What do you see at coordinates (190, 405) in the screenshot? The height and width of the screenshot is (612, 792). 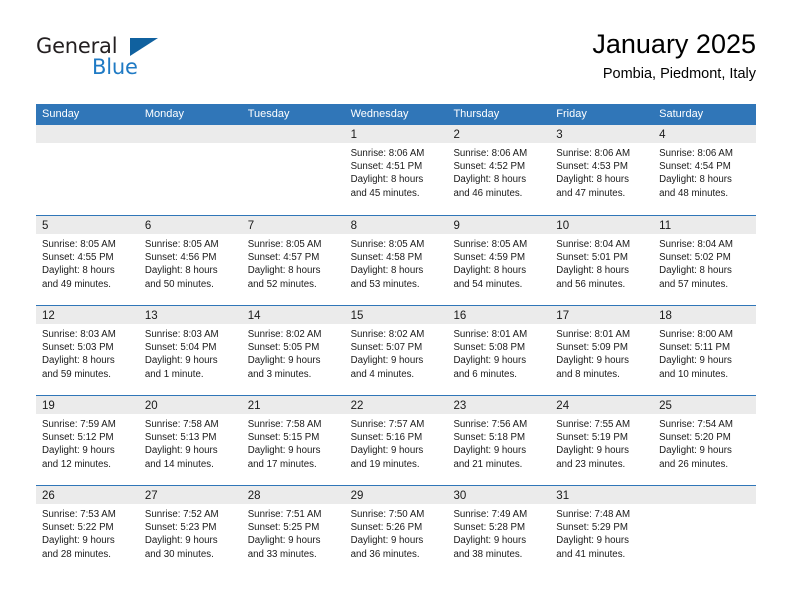 I see `date-band: 20` at bounding box center [190, 405].